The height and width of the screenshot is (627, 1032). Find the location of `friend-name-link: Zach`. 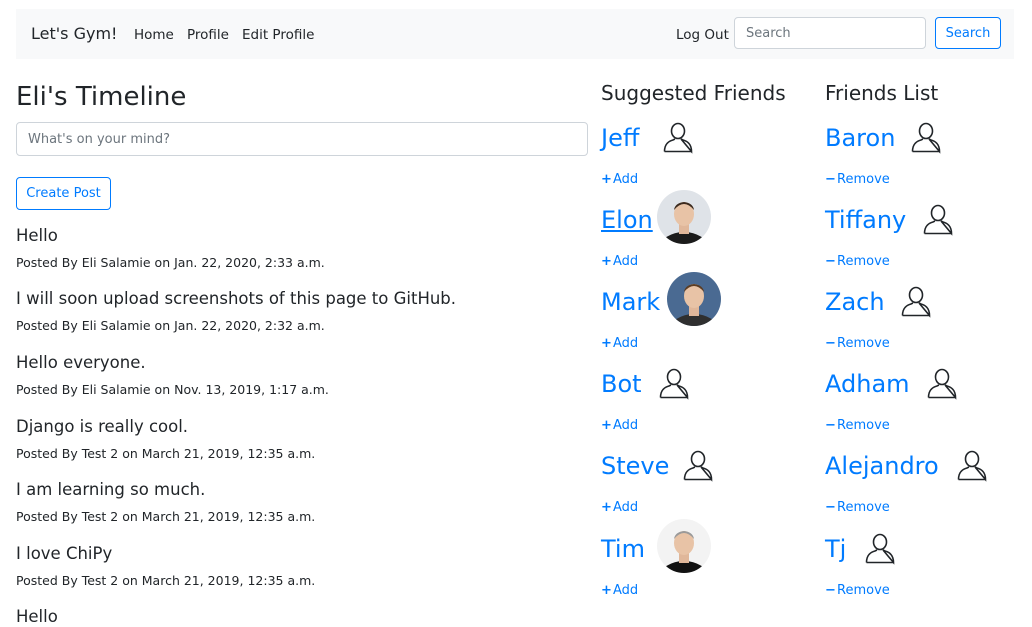

friend-name-link: Zach is located at coordinates (855, 302).